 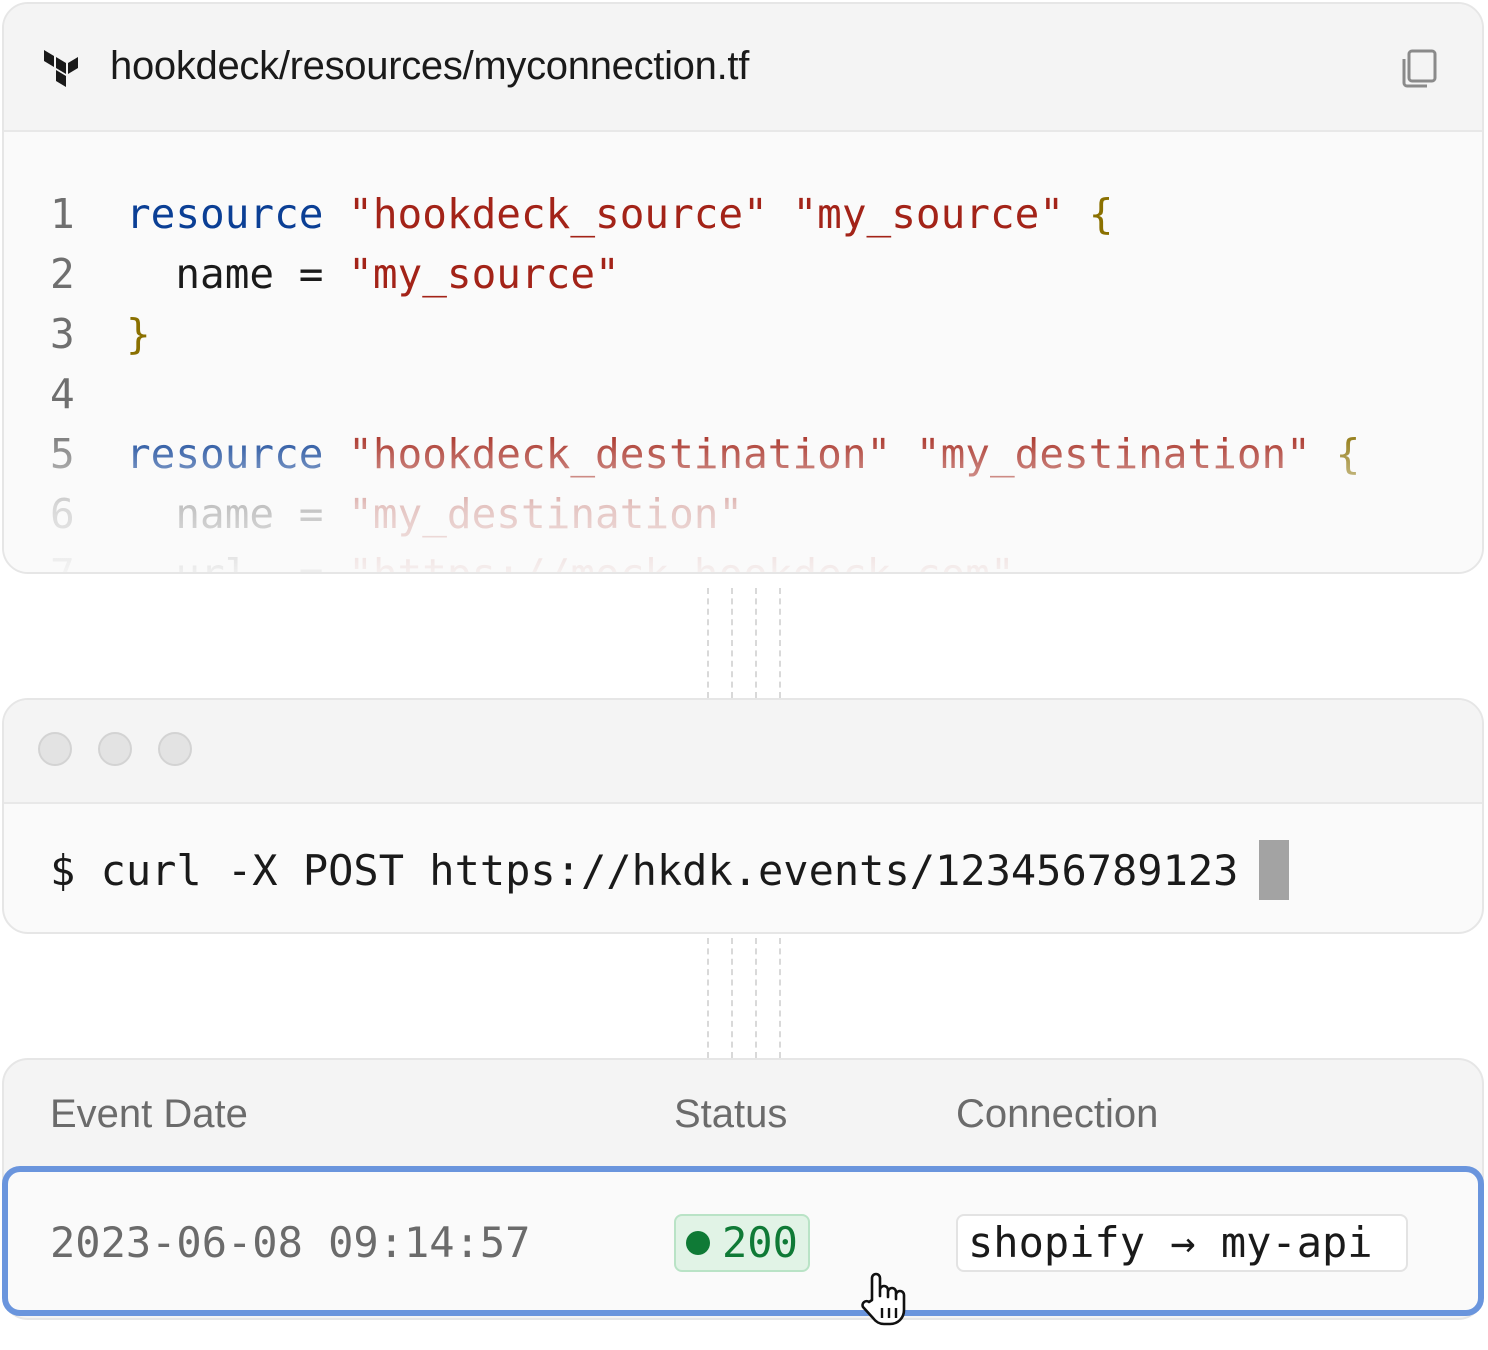 What do you see at coordinates (1274, 870) in the screenshot?
I see `terminal-cursor` at bounding box center [1274, 870].